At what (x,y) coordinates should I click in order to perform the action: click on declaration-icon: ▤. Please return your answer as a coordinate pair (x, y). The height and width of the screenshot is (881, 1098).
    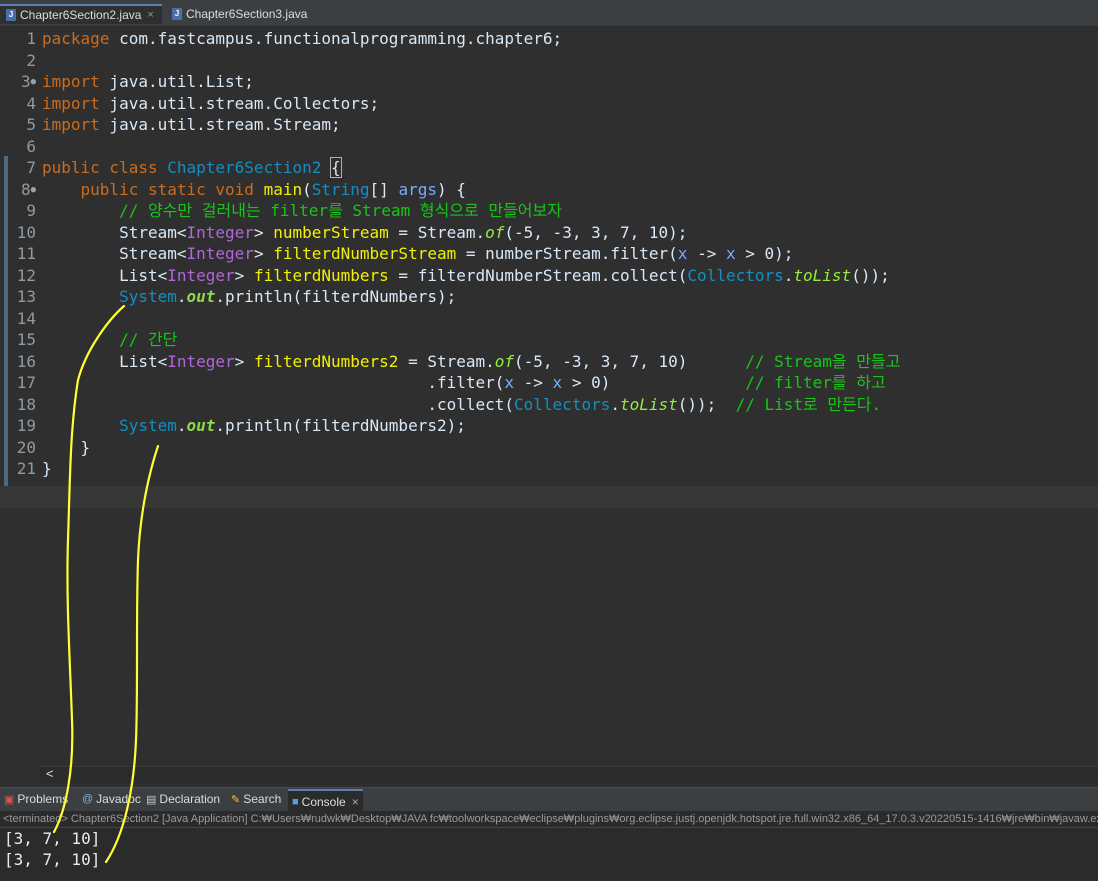
    Looking at the image, I should click on (151, 799).